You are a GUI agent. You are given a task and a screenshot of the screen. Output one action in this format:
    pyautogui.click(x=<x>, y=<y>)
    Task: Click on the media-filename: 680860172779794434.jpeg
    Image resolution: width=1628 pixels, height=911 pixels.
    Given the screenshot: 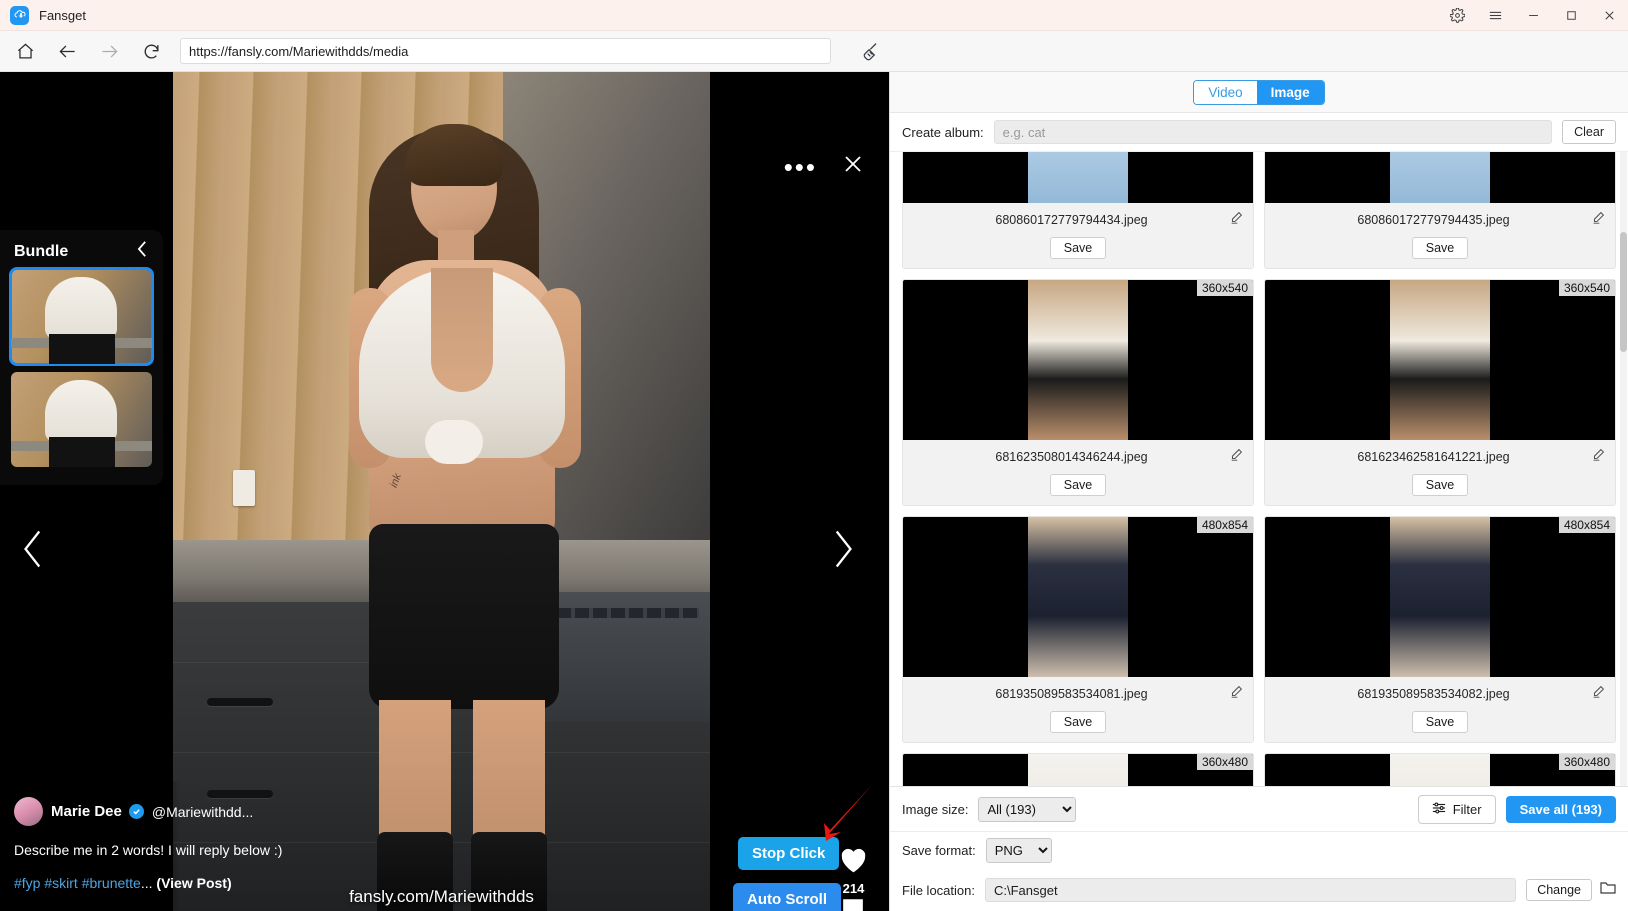 What is the action you would take?
    pyautogui.click(x=1071, y=220)
    